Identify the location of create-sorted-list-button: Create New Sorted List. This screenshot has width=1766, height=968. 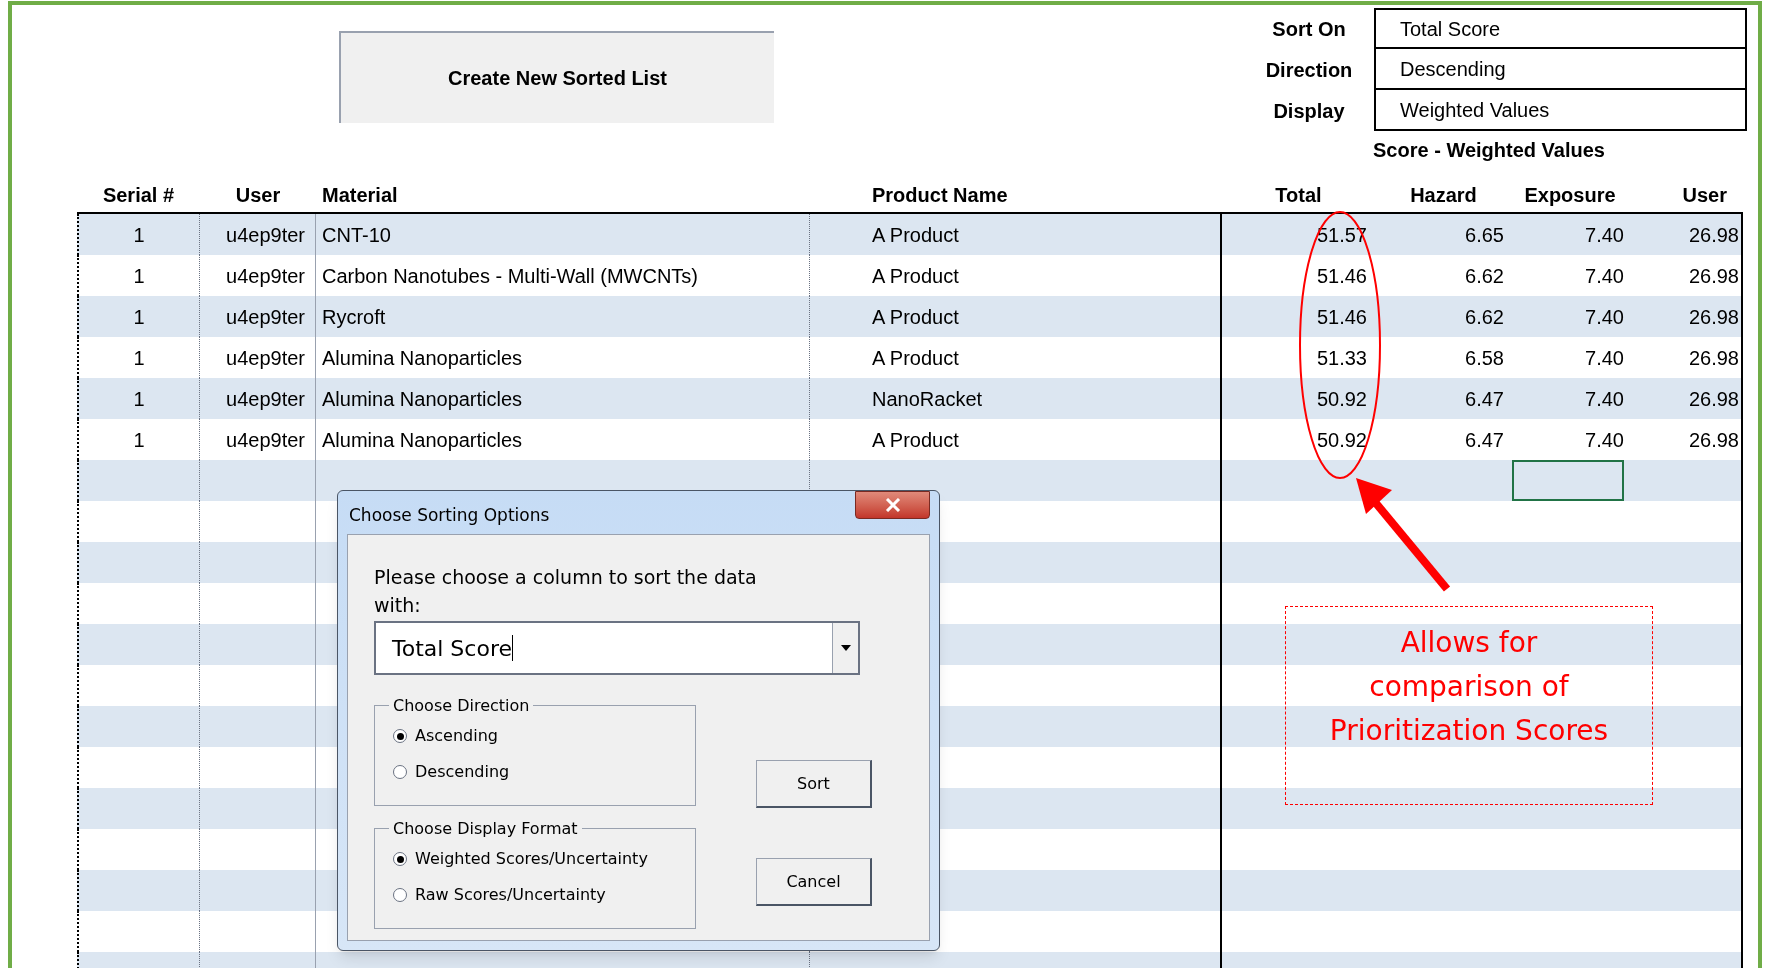
(556, 77).